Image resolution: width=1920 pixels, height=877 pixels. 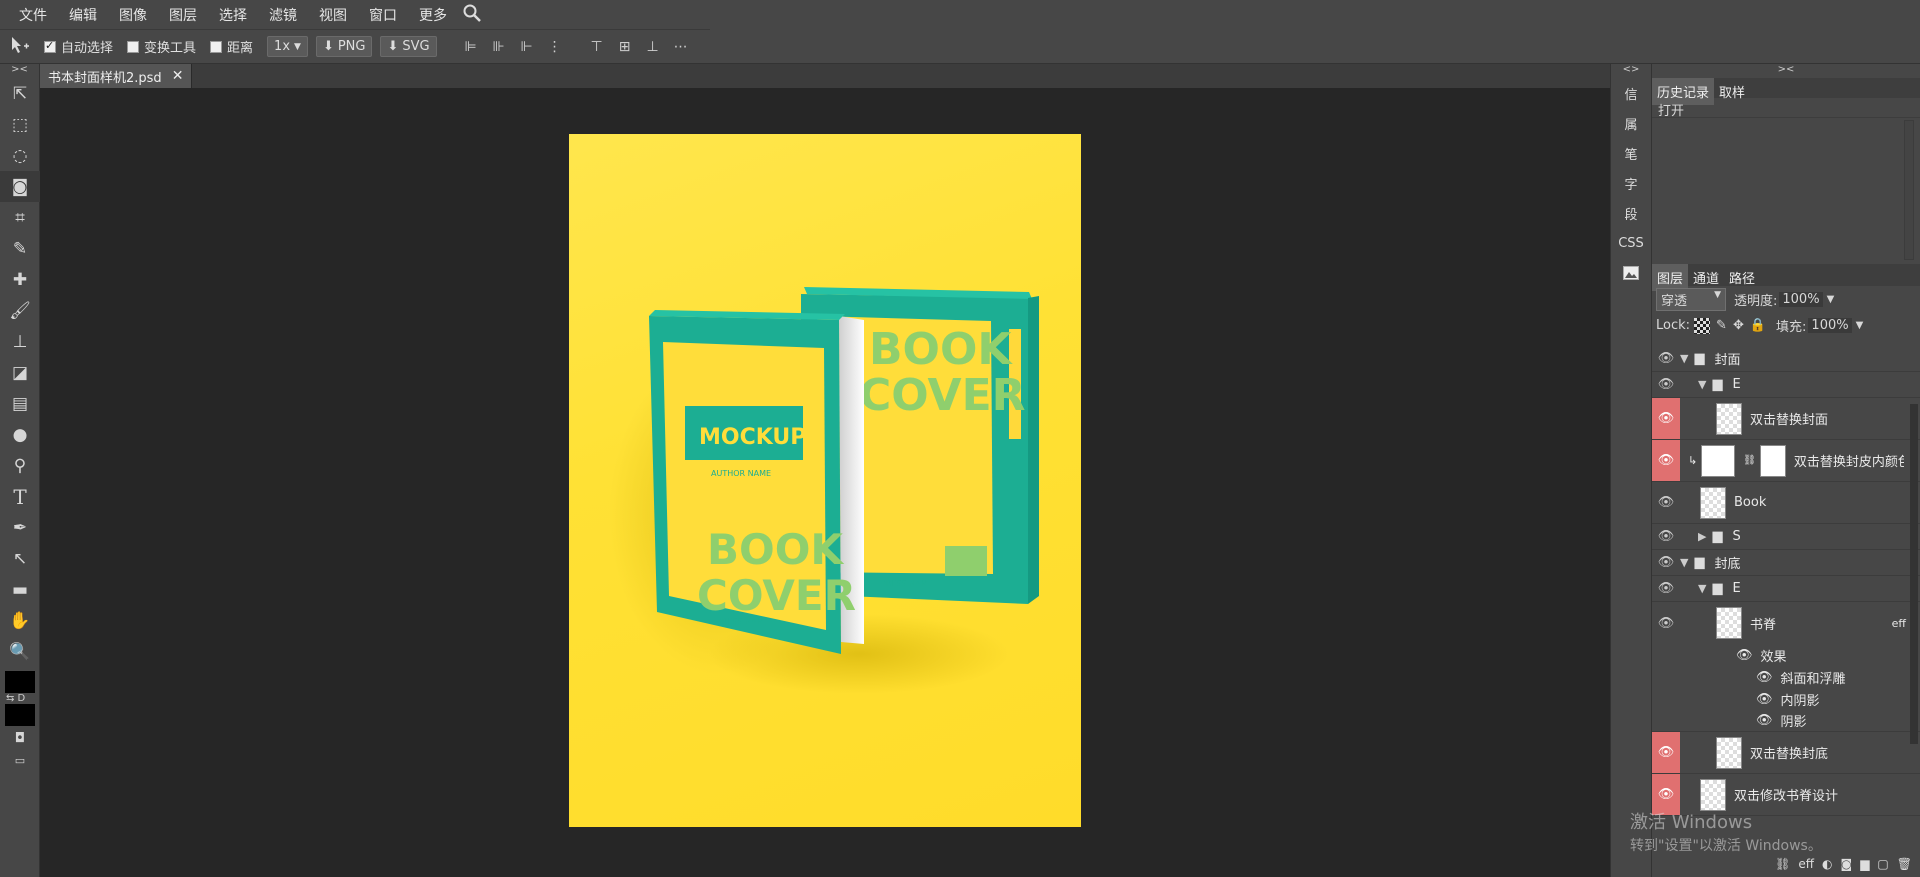 I want to click on export-svg-button: ⬇ SVG, so click(x=408, y=46).